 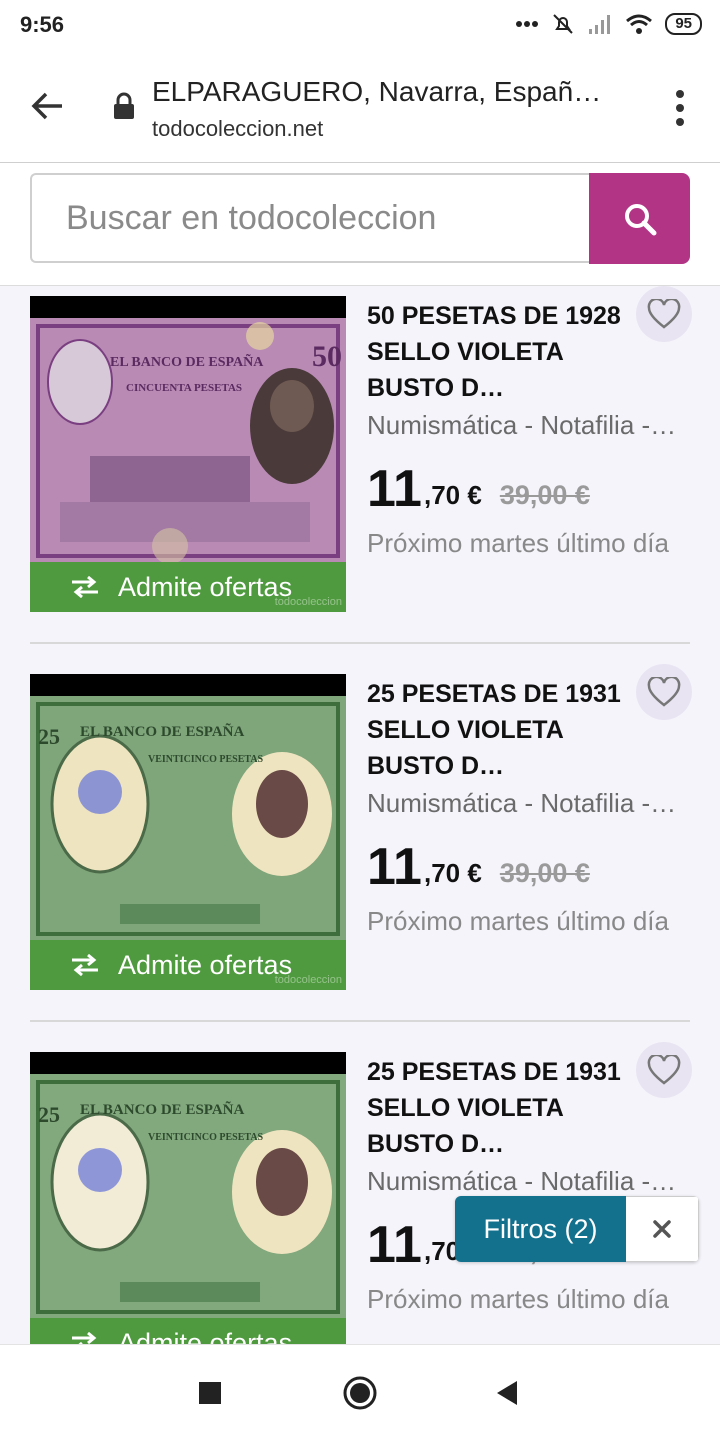 I want to click on mute-bell-icon, so click(x=563, y=24).